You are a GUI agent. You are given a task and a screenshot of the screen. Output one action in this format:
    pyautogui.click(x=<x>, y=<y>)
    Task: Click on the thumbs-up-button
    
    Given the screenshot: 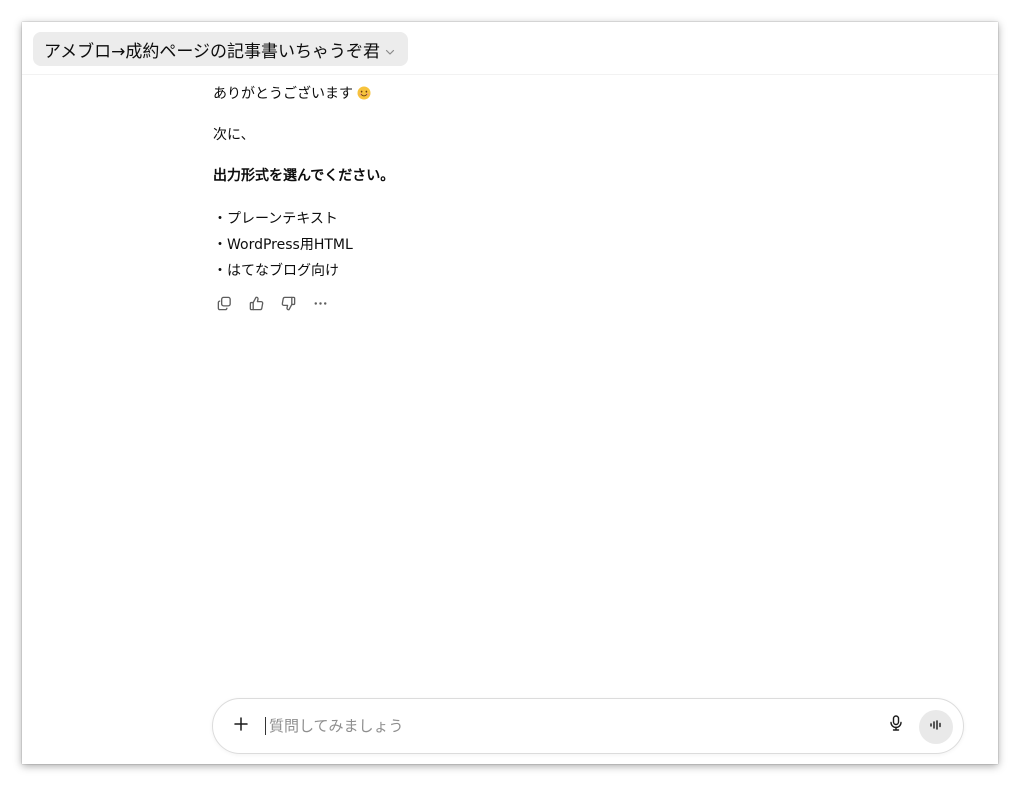 What is the action you would take?
    pyautogui.click(x=256, y=305)
    